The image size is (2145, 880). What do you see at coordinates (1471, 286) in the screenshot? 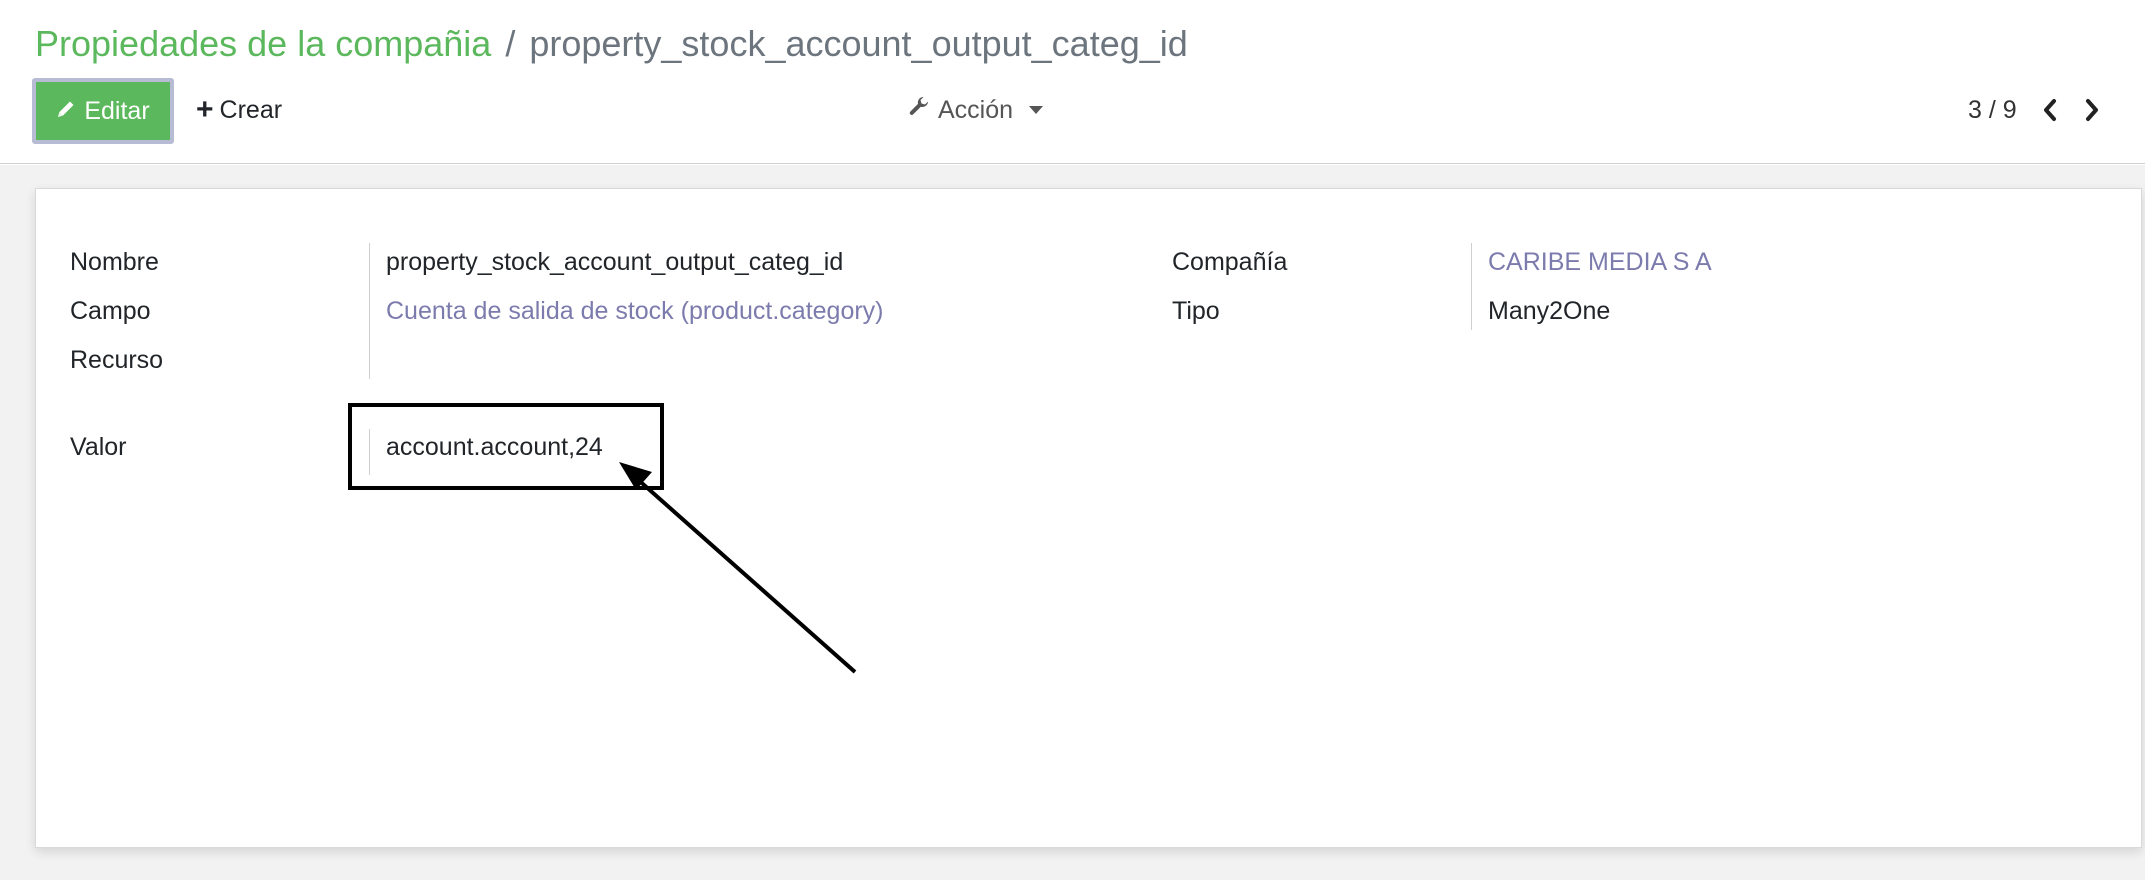
I see `right-column-divider` at bounding box center [1471, 286].